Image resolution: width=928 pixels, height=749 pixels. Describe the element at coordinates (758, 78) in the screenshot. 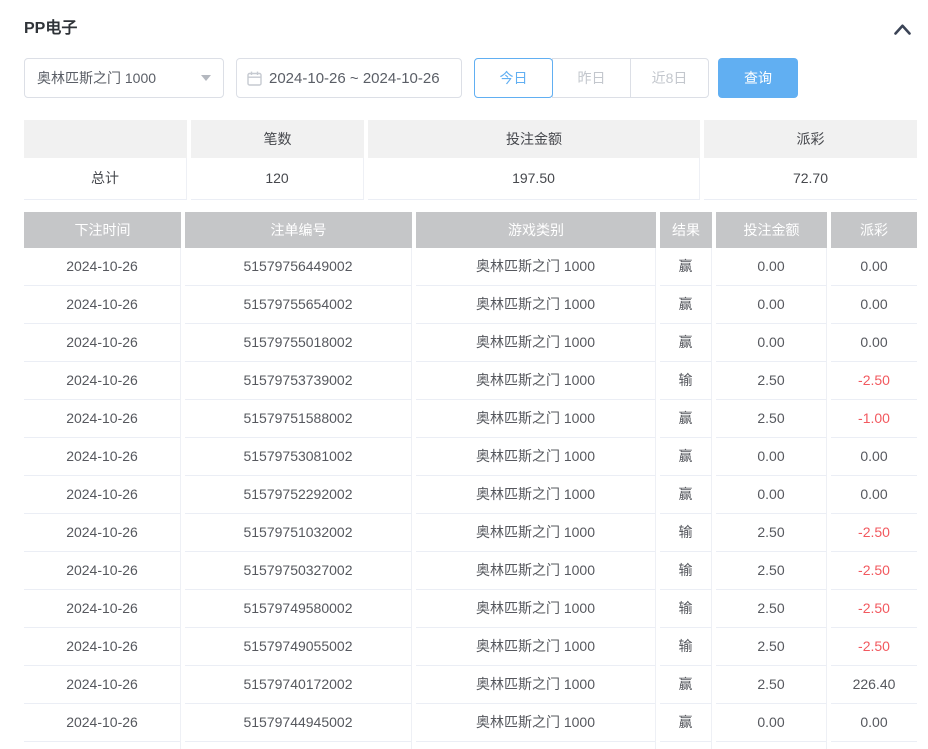

I see `search-button: 查询` at that location.